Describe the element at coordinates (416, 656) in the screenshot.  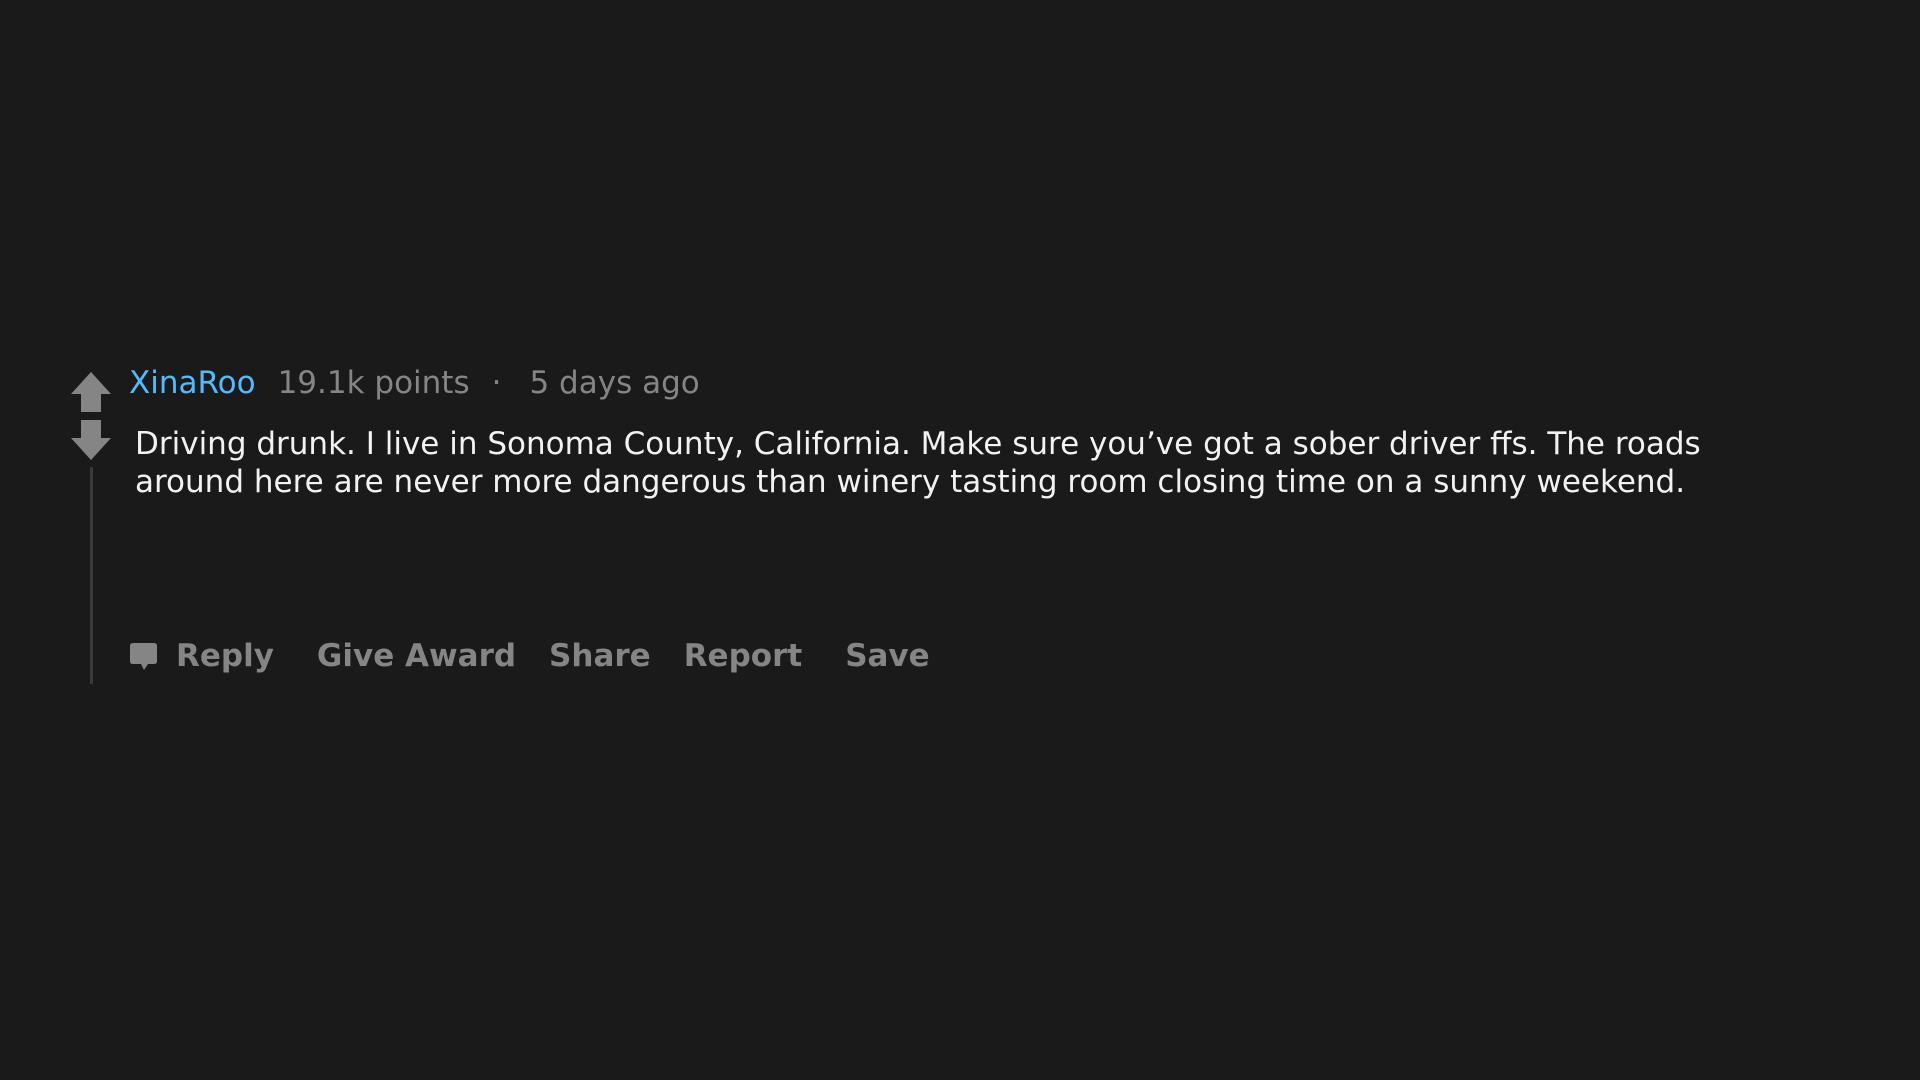
I see `give-award-button: Give Award` at that location.